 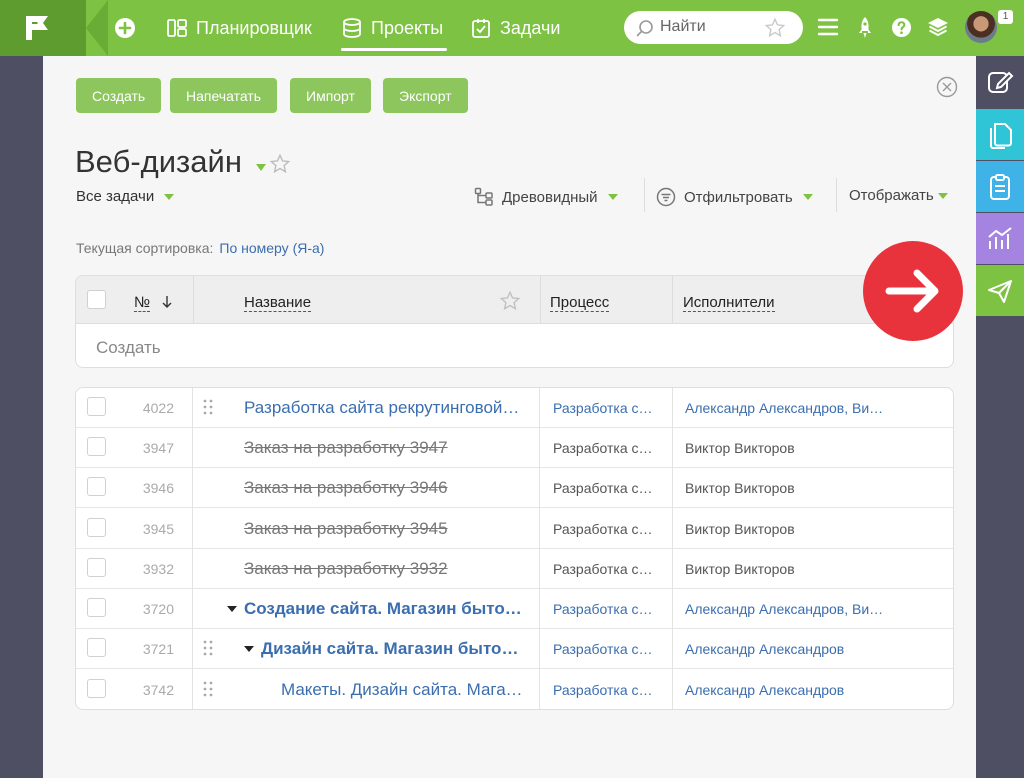 I want to click on close-icon, so click(x=947, y=87).